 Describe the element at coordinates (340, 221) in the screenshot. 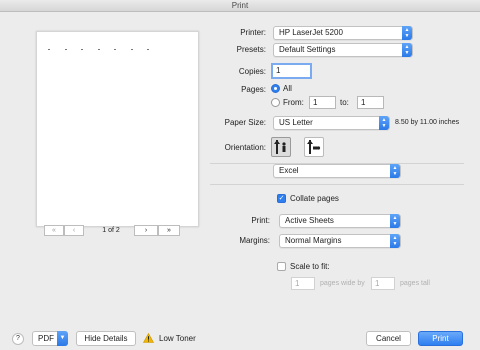

I see `print-what-popup: Active Sheets ▲ ▼` at that location.